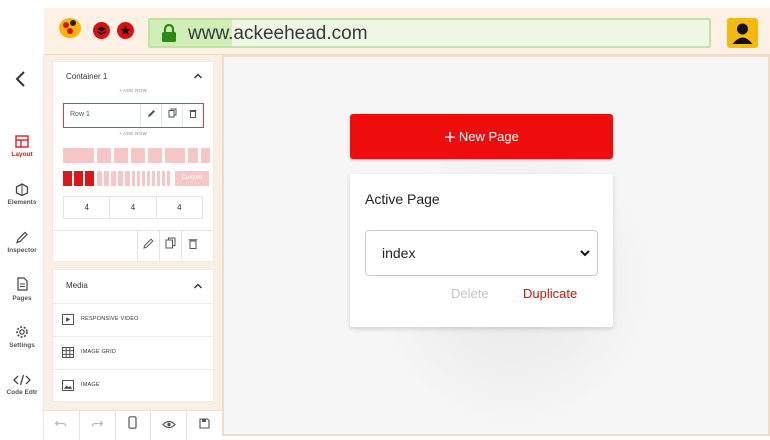 This screenshot has height=440, width=770. What do you see at coordinates (125, 30) in the screenshot?
I see `star-icon` at bounding box center [125, 30].